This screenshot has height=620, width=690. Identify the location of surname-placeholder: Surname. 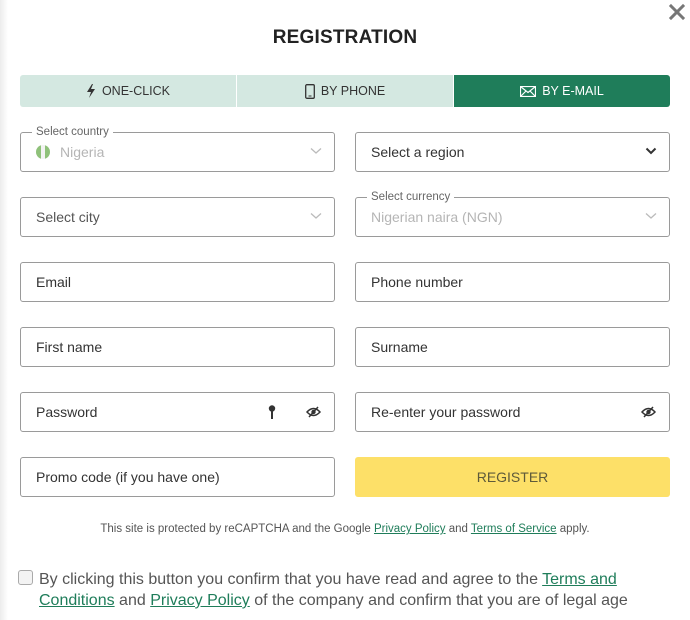
(399, 347).